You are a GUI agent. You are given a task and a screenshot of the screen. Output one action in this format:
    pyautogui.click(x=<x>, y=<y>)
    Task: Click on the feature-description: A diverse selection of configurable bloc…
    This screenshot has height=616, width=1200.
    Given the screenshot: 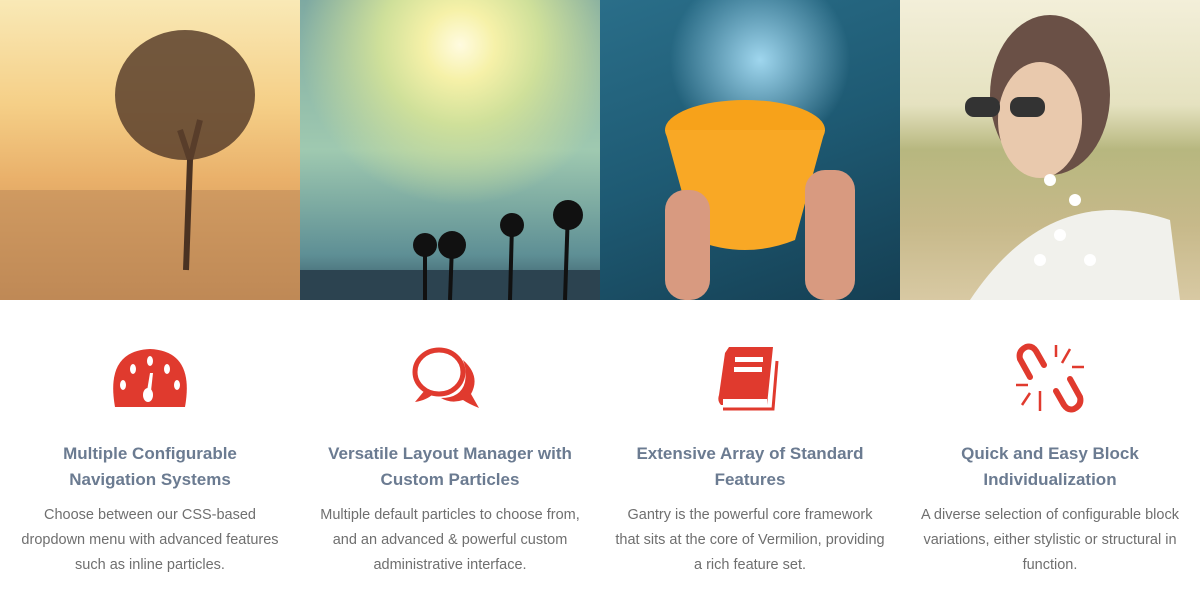 What is the action you would take?
    pyautogui.click(x=1050, y=540)
    